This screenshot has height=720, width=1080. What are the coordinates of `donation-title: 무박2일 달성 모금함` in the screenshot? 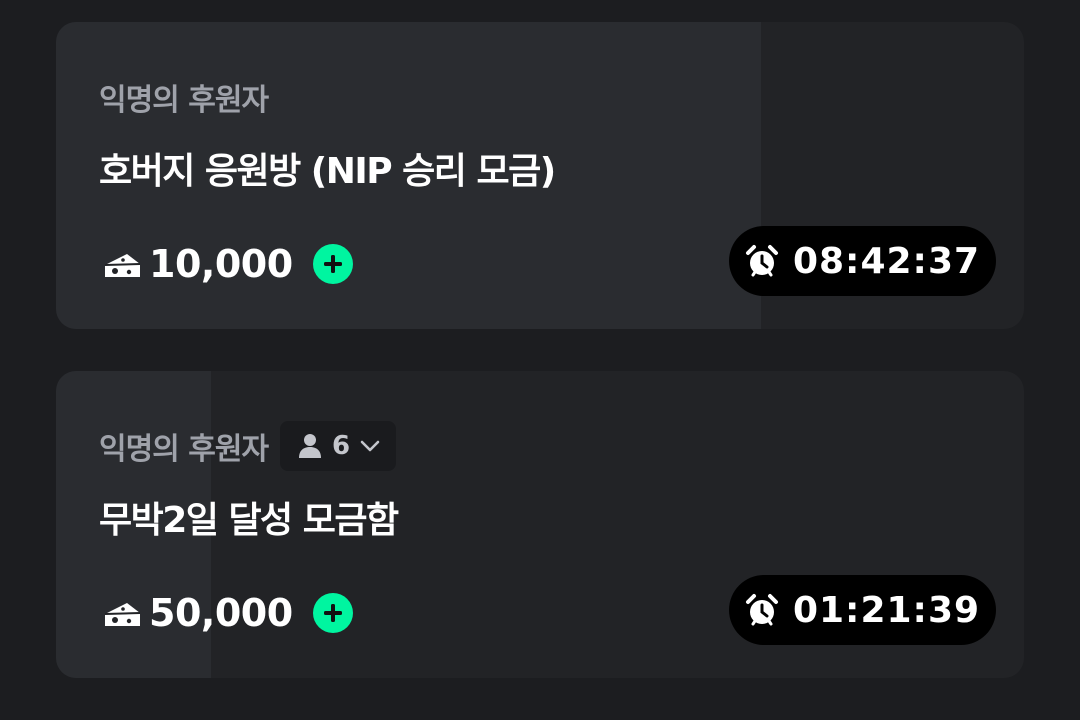 It's located at (249, 520).